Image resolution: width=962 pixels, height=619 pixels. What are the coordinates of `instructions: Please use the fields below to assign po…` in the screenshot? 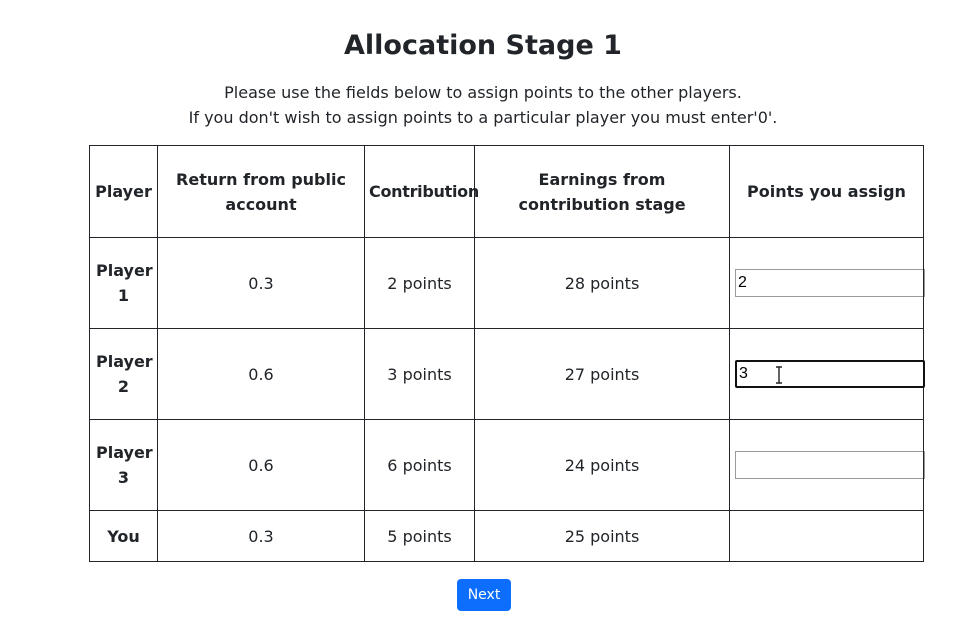 It's located at (481, 105).